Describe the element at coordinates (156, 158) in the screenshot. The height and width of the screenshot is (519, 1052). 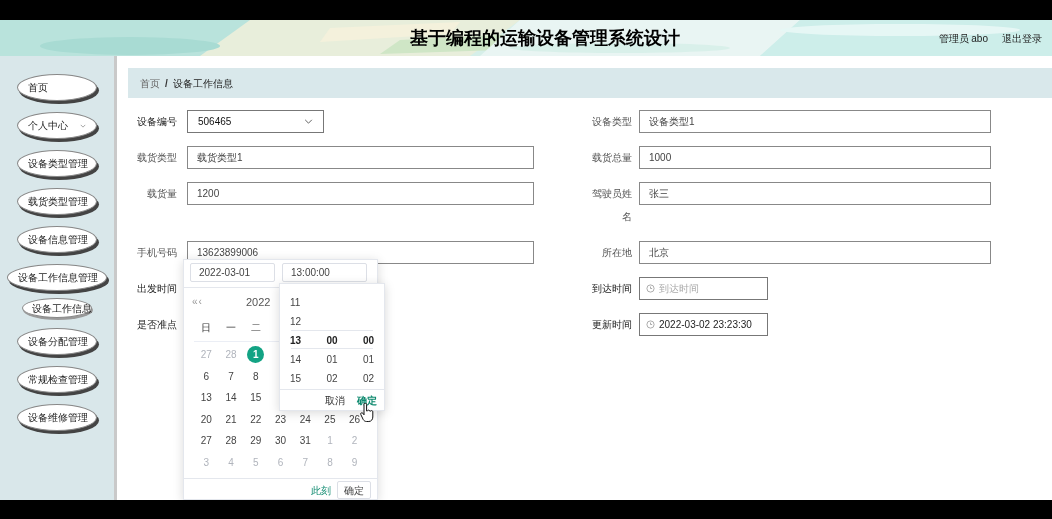
I see `field-label: 载货类型` at that location.